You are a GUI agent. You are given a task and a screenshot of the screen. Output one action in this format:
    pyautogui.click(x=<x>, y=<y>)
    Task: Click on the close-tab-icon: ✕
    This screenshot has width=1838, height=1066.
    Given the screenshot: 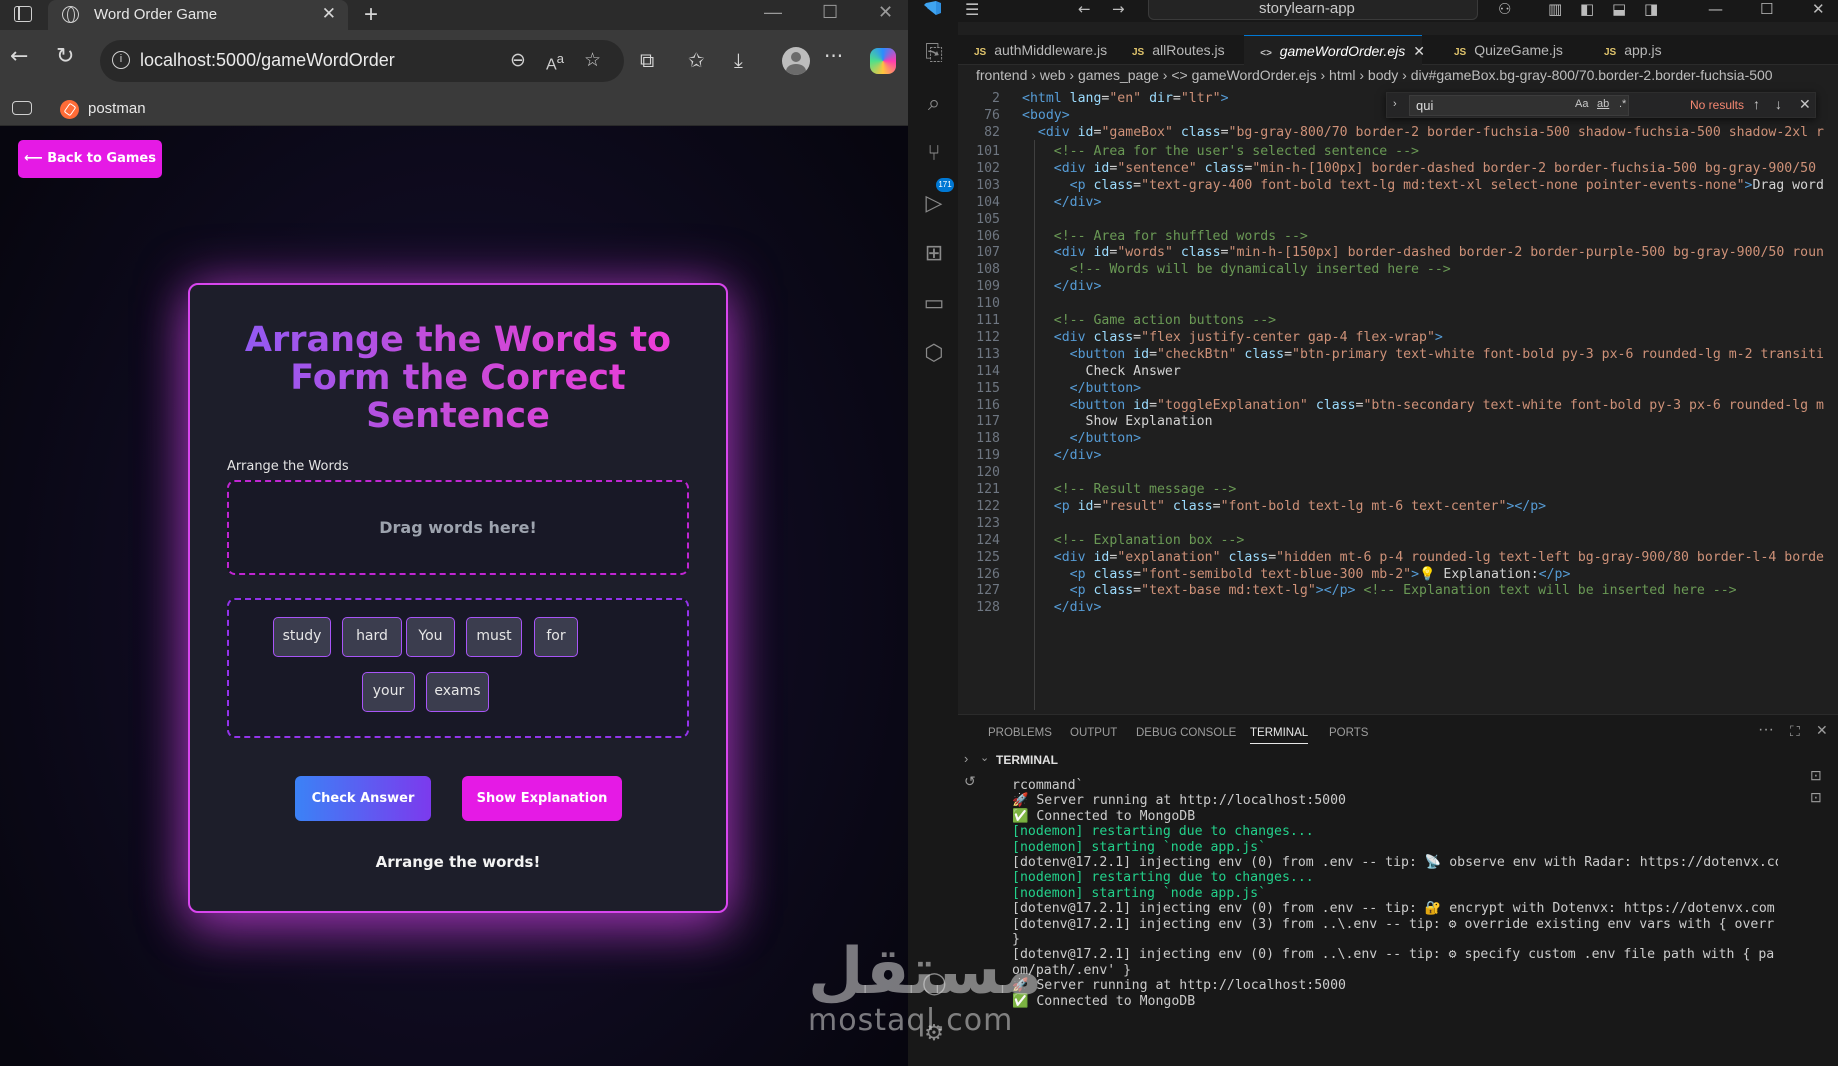 What is the action you would take?
    pyautogui.click(x=329, y=14)
    